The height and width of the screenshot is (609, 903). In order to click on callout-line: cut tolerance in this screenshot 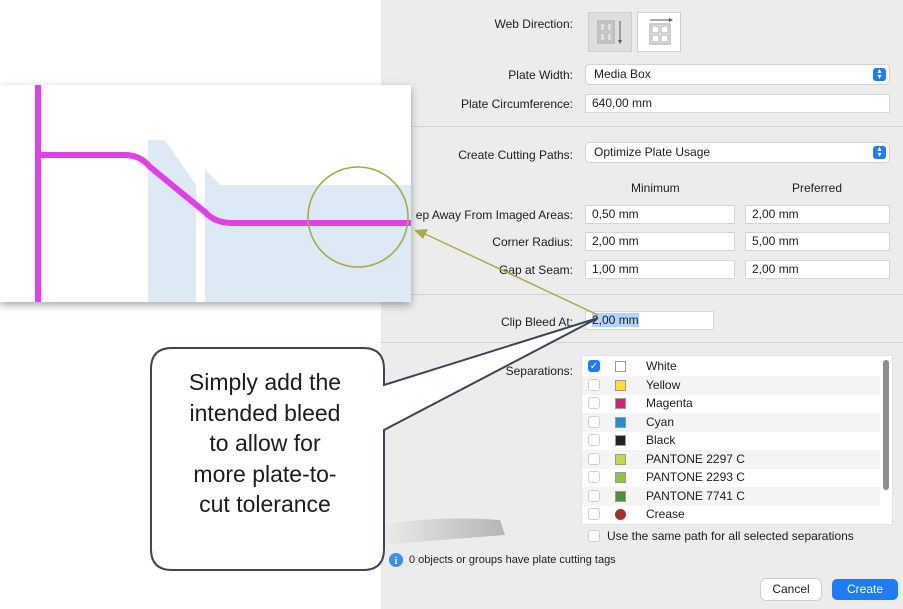, I will do `click(265, 504)`.